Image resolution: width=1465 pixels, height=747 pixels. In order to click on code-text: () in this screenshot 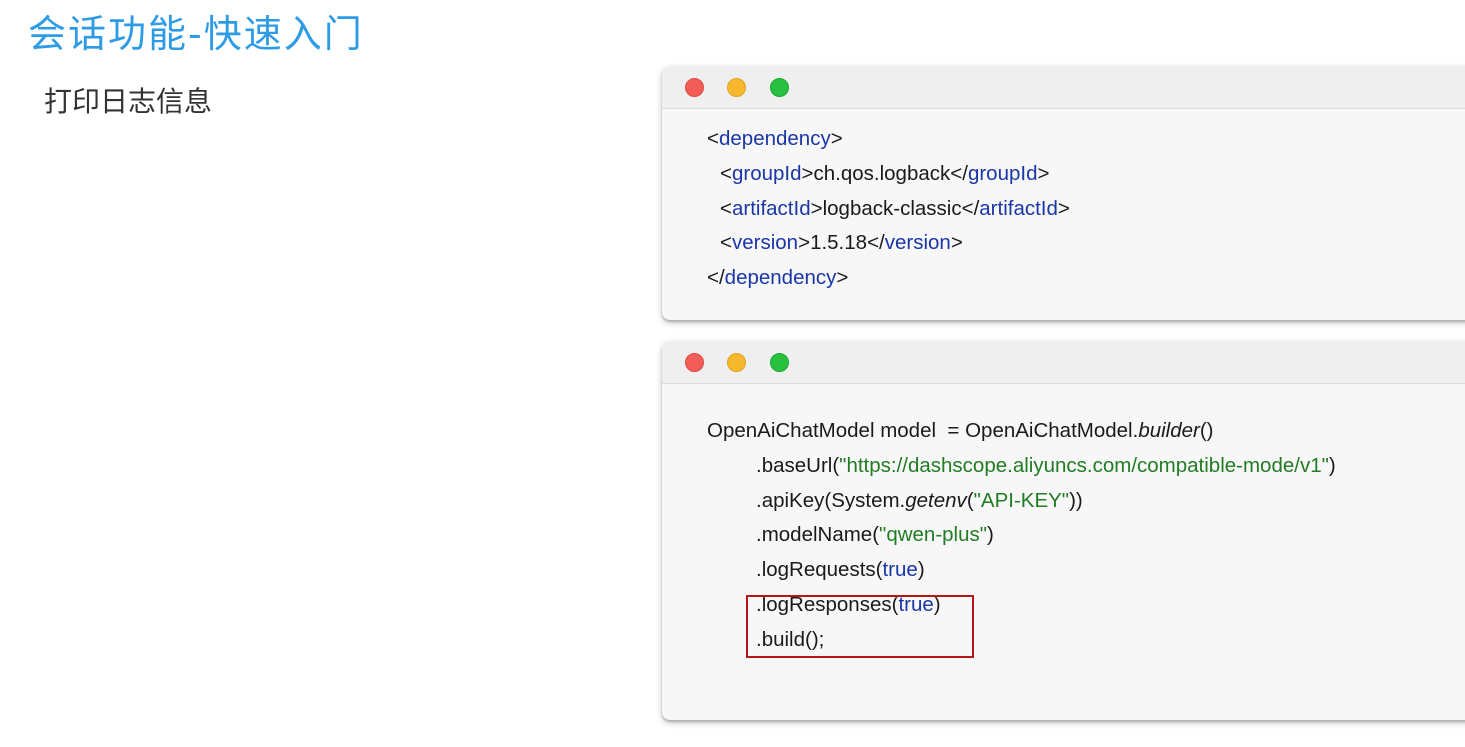, I will do `click(1206, 430)`.